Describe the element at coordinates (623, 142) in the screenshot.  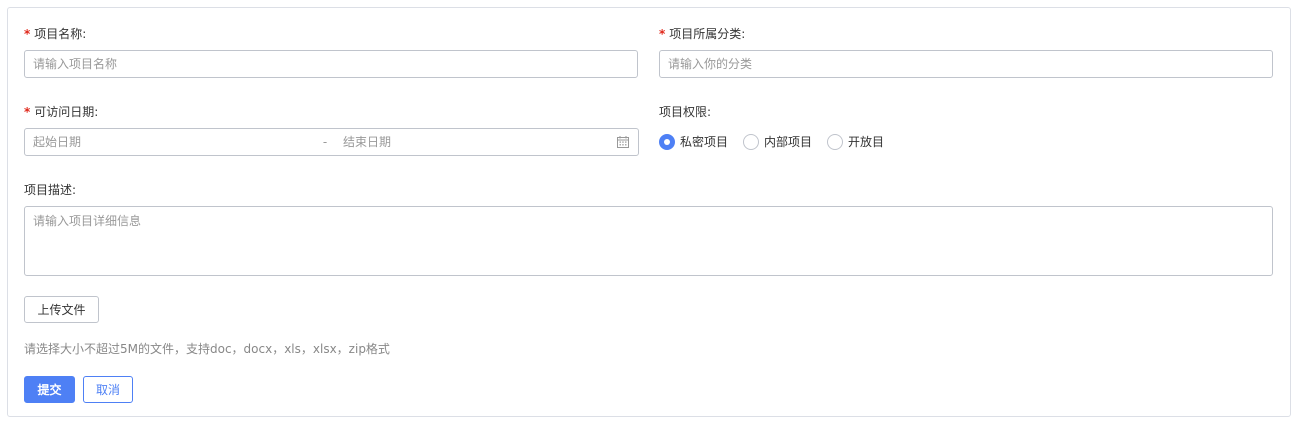
I see `calendar-icon` at that location.